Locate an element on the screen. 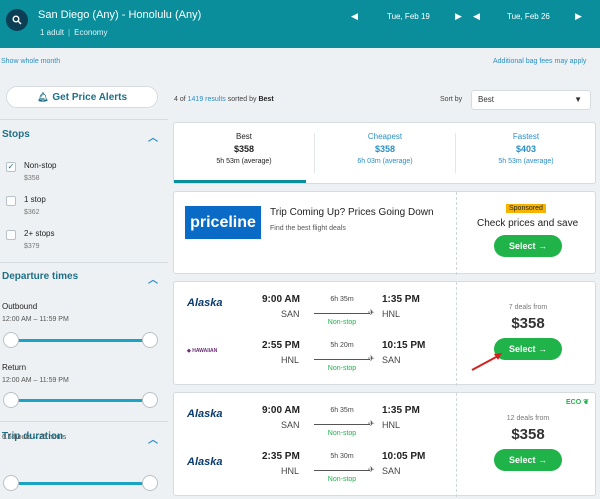 The width and height of the screenshot is (600, 499). caret-down-icon: ▼ is located at coordinates (578, 99).